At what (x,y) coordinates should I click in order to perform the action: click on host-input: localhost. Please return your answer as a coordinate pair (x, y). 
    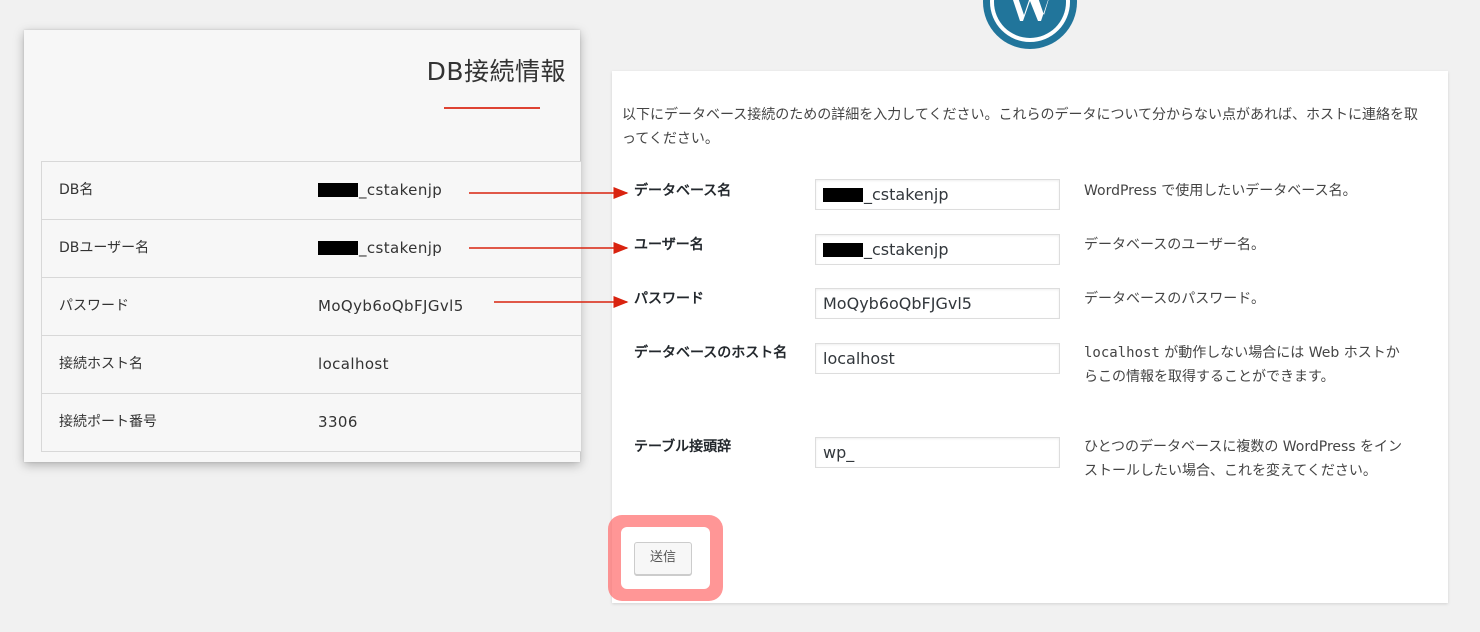
    Looking at the image, I should click on (937, 358).